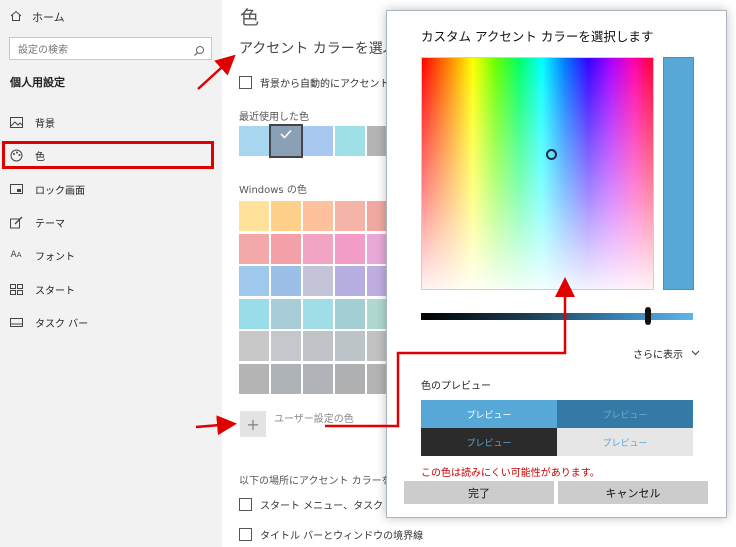 This screenshot has width=736, height=547. I want to click on preview-tile-white-on-accent: プレビュー, so click(489, 414).